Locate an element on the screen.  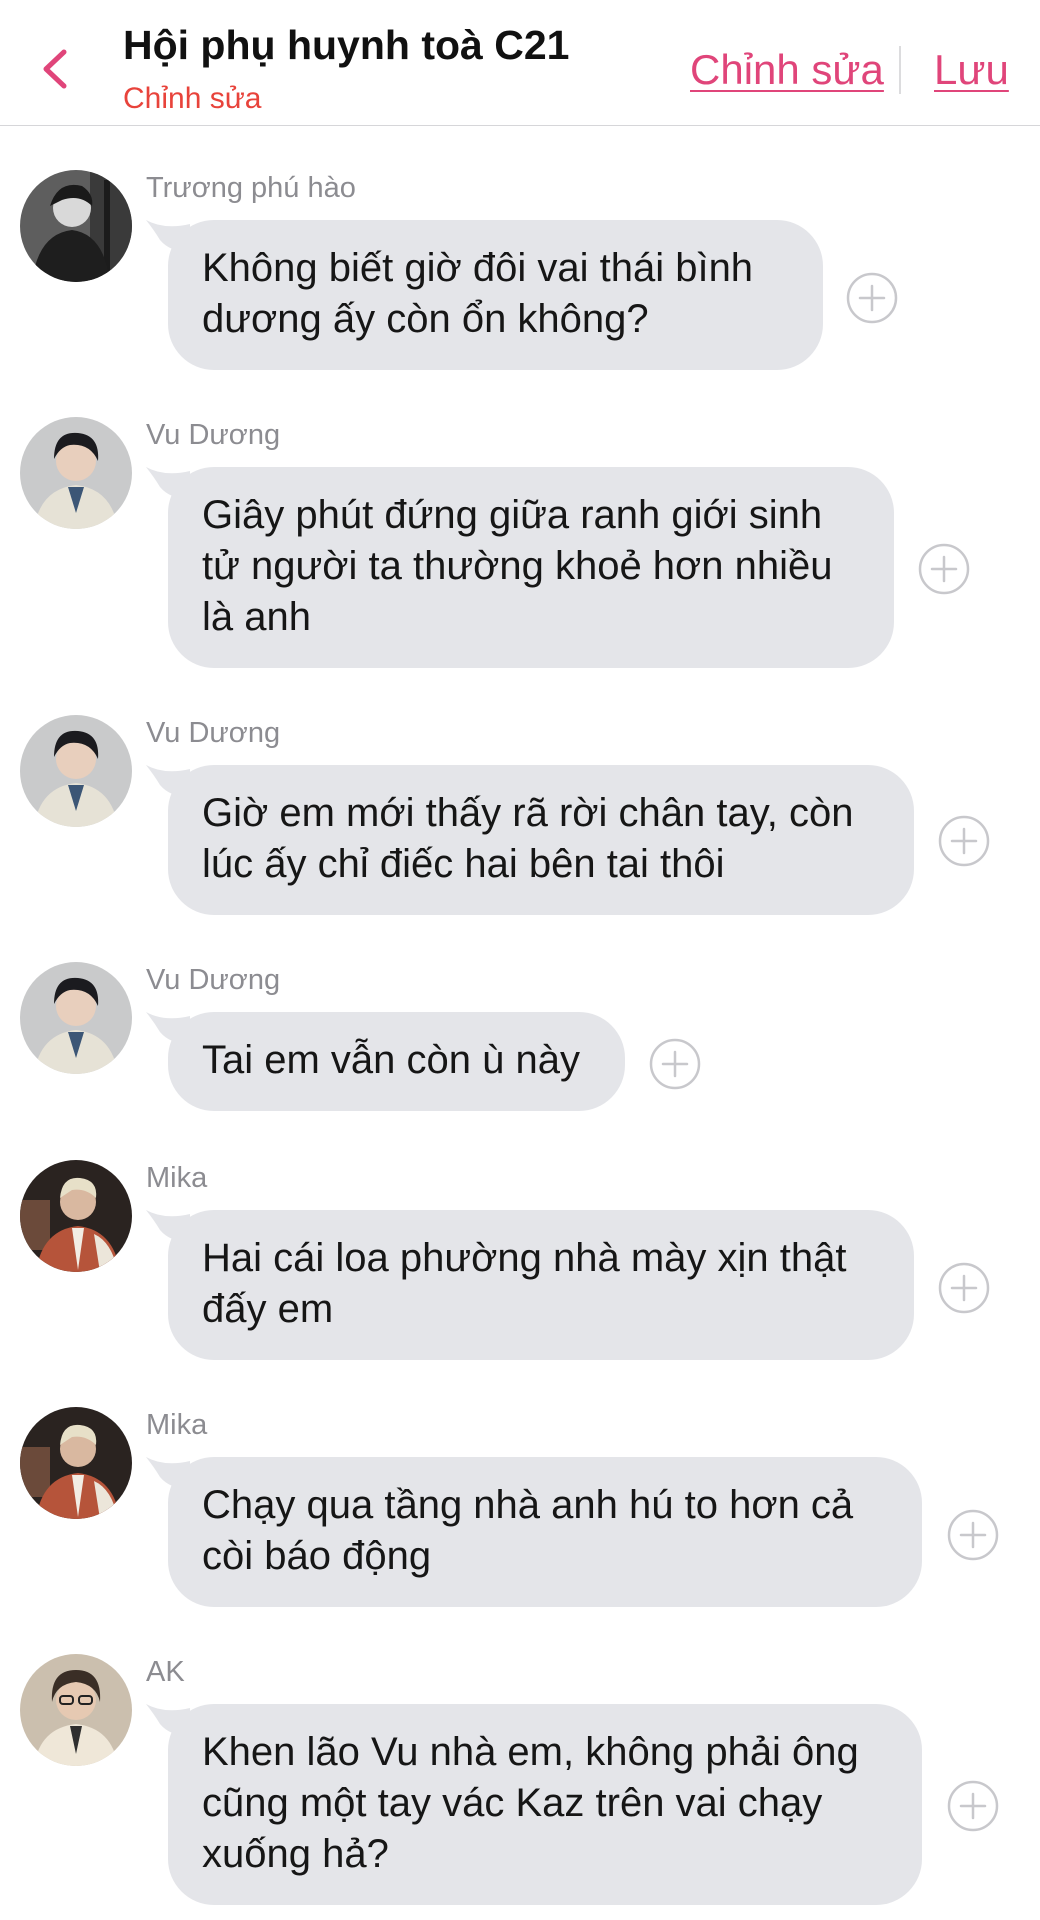
chat-title: Hội phụ huynh toà C21 is located at coordinates (346, 45).